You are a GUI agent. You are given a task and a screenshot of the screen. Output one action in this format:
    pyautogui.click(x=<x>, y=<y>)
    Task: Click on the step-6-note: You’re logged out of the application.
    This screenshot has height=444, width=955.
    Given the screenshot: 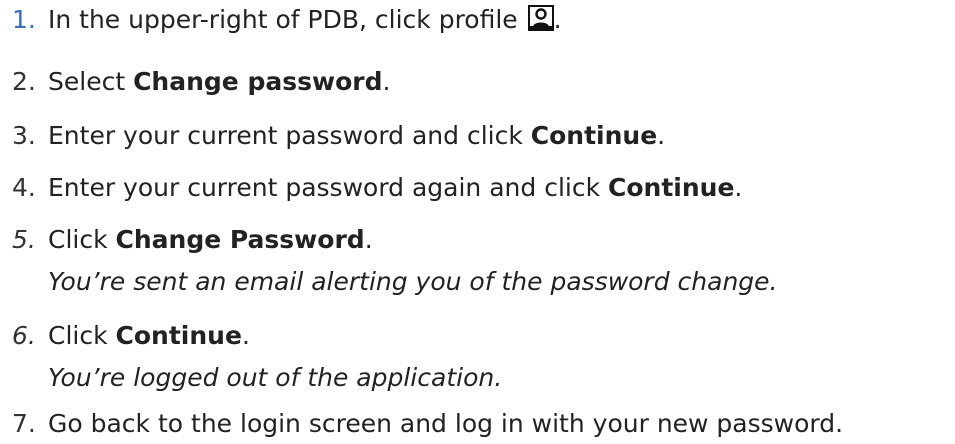 What is the action you would take?
    pyautogui.click(x=275, y=377)
    